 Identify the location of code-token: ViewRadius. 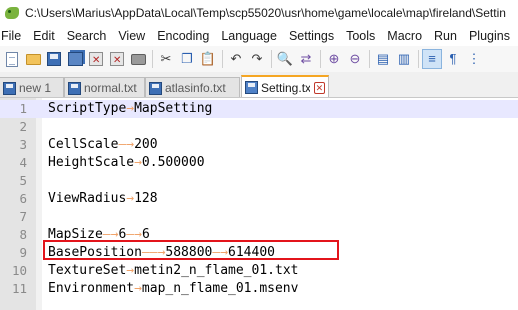
(87, 198).